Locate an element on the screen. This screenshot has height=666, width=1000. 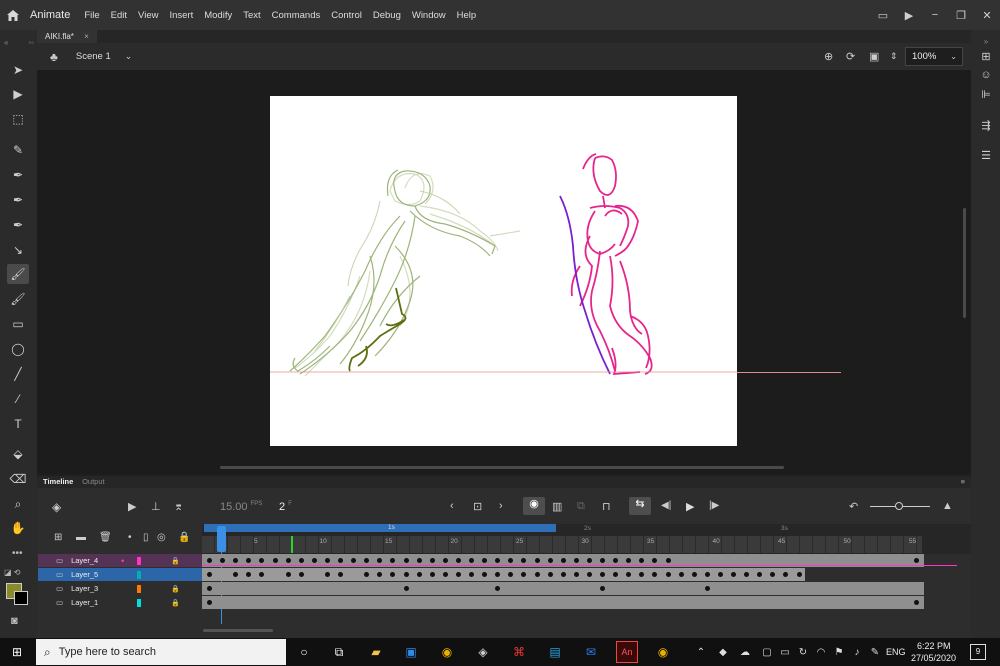
pen-tool-icon: ✒ is located at coordinates (18, 175).